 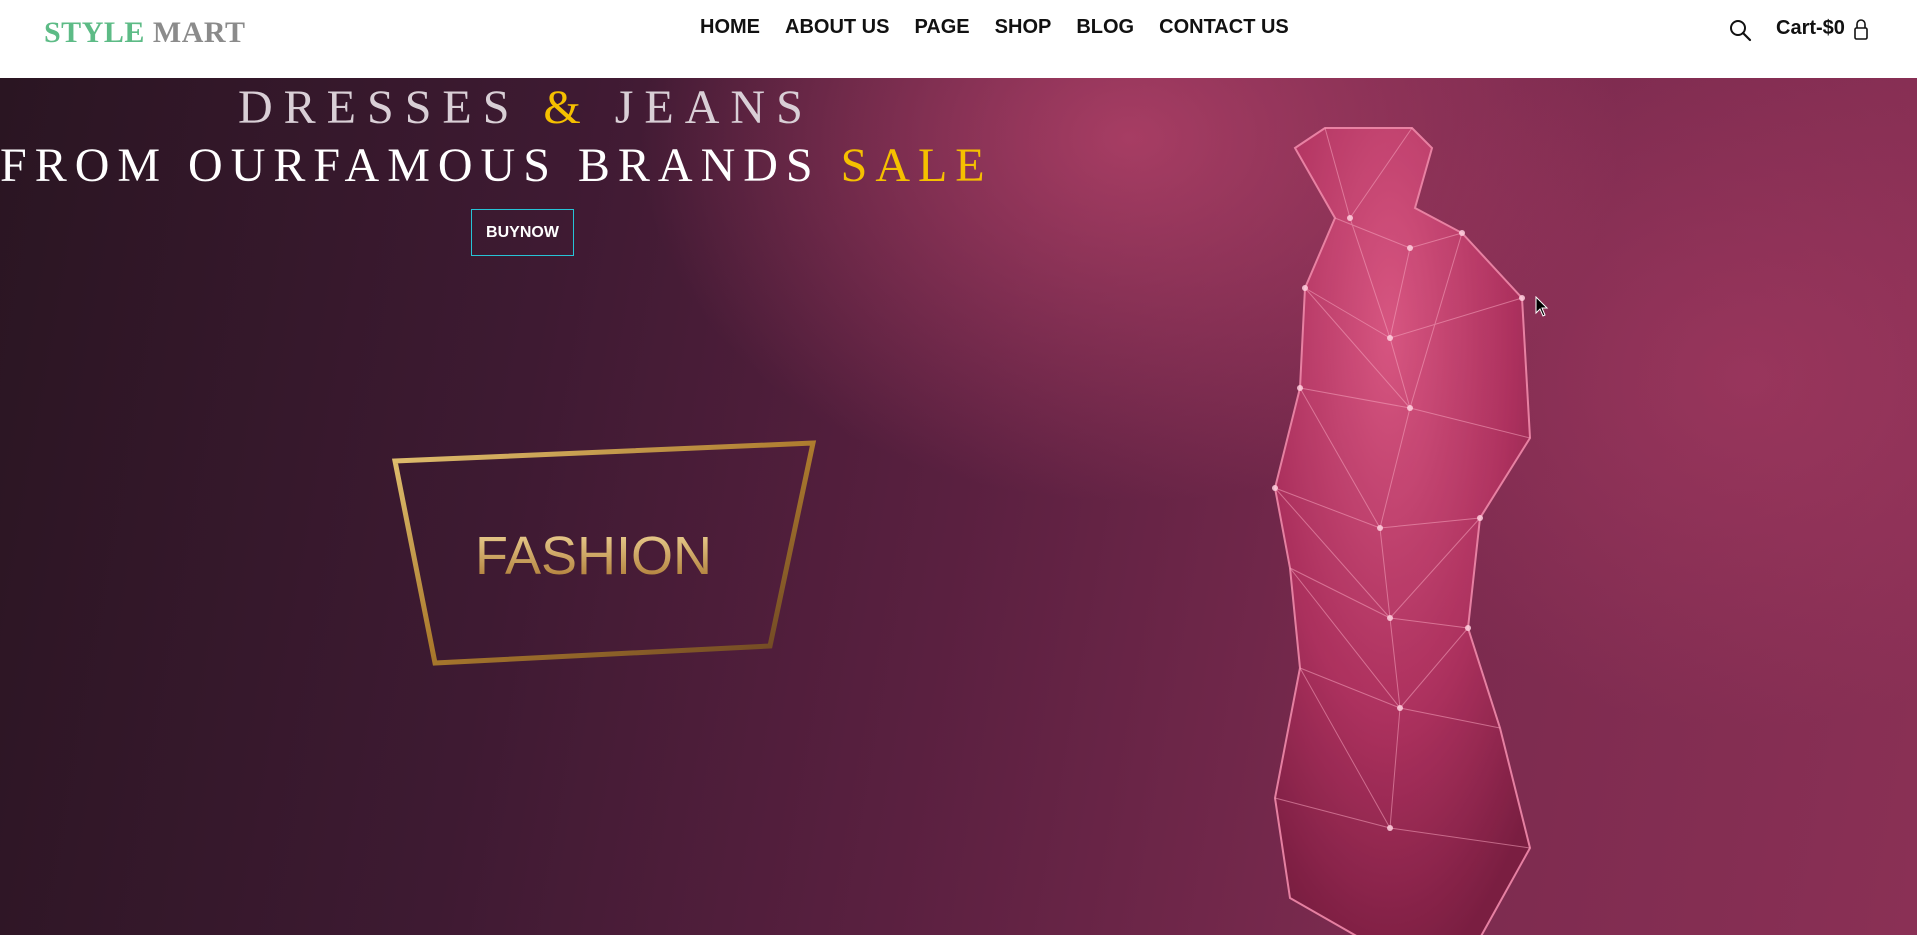 I want to click on nav-contact-us: CONTACT US, so click(x=1224, y=27).